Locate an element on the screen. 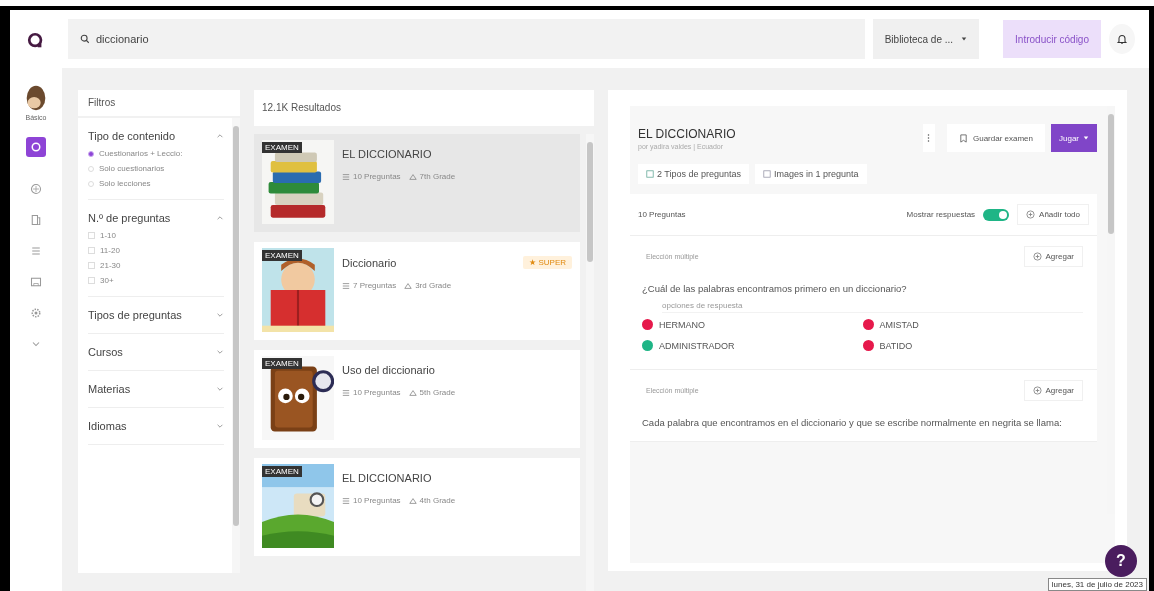  results-count: 12.1K Resultados is located at coordinates (424, 108).